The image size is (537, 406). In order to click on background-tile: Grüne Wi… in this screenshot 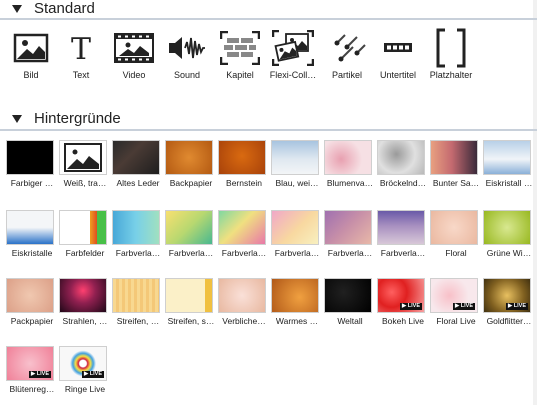, I will do `click(508, 240)`.